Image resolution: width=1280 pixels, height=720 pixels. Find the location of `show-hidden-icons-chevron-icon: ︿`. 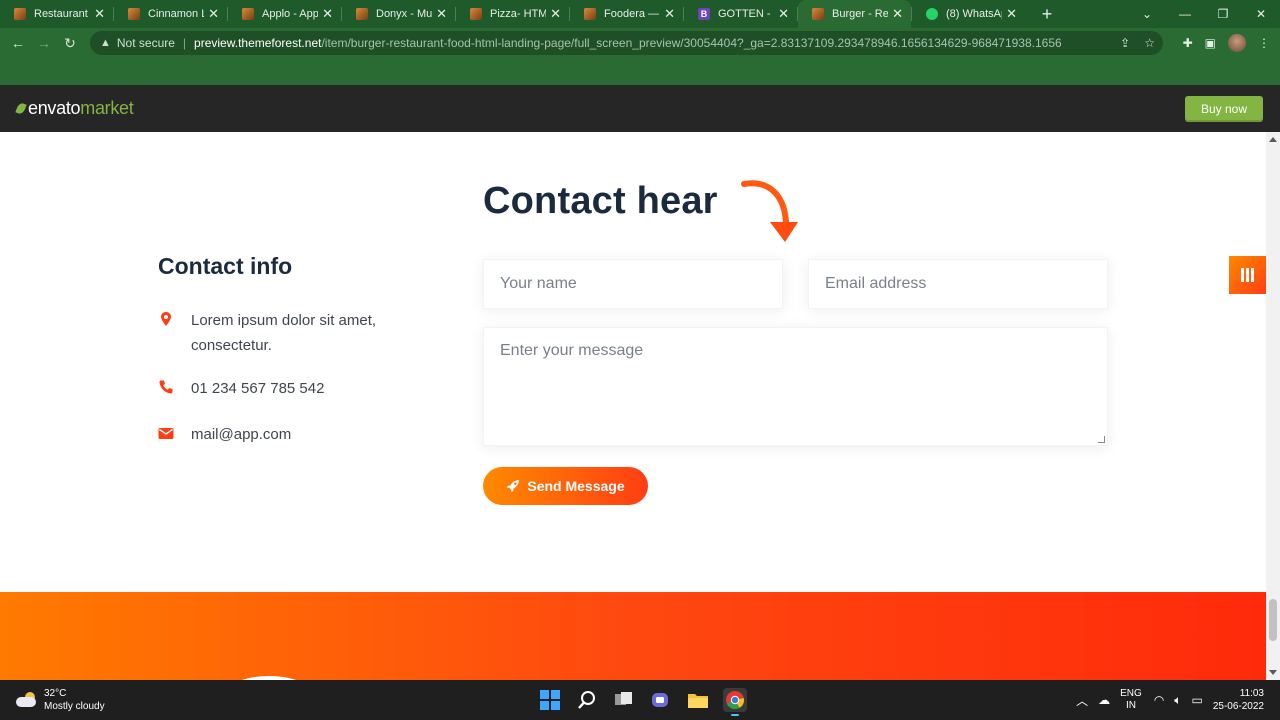

show-hidden-icons-chevron-icon: ︿ is located at coordinates (1082, 700).